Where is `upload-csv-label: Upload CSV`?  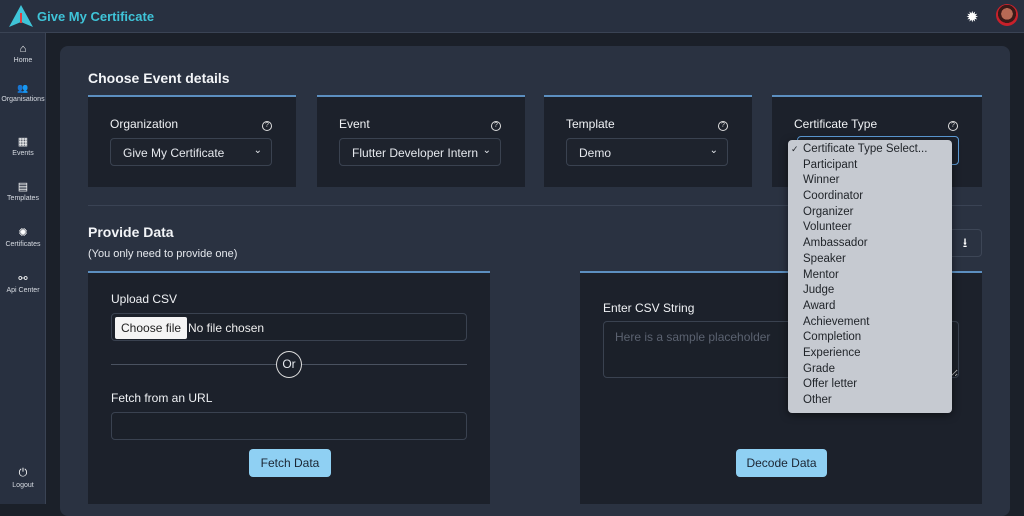 upload-csv-label: Upload CSV is located at coordinates (144, 299).